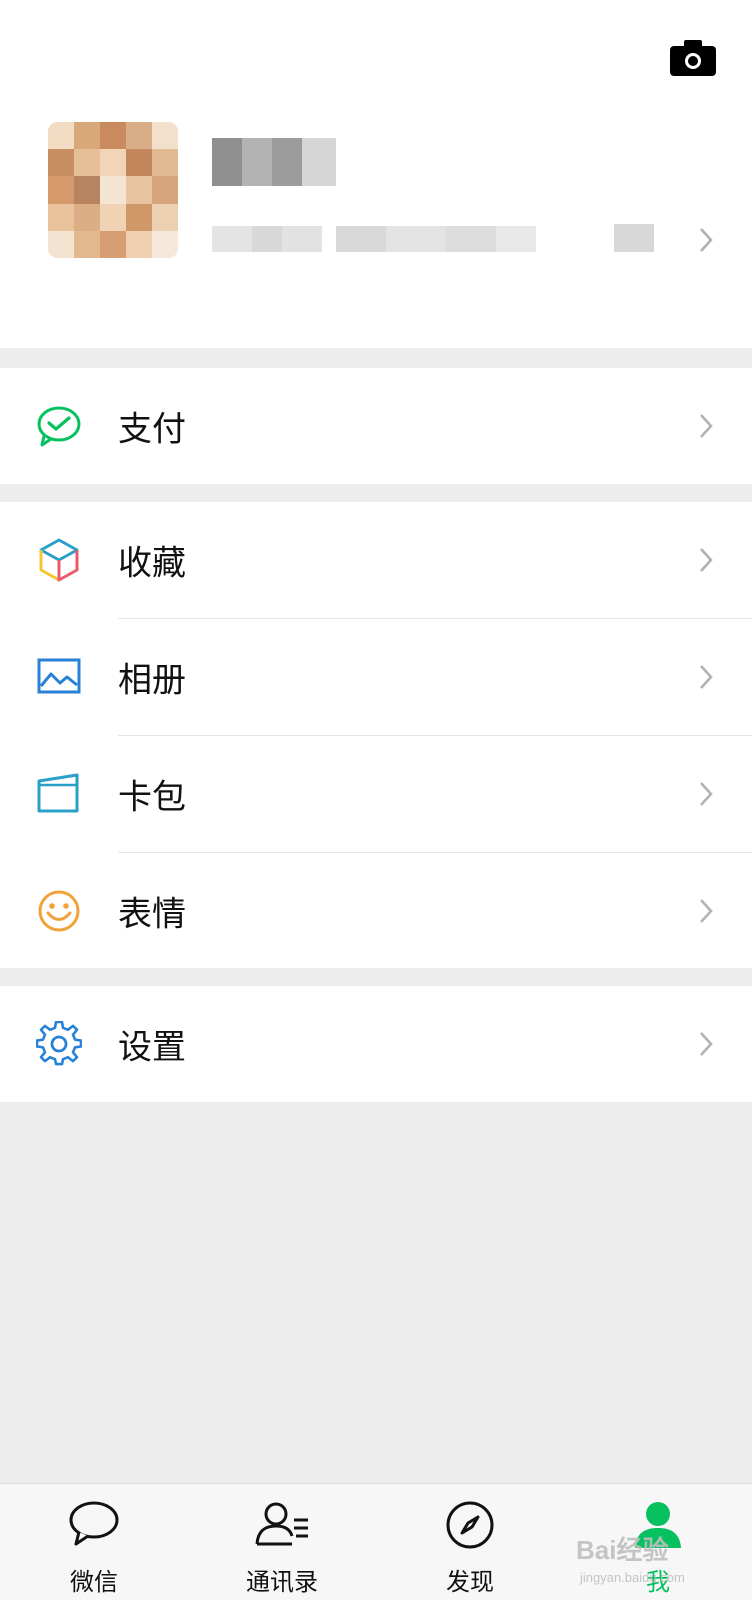 The height and width of the screenshot is (1600, 752). Describe the element at coordinates (152, 429) in the screenshot. I see `menu-item-label: 支付` at that location.